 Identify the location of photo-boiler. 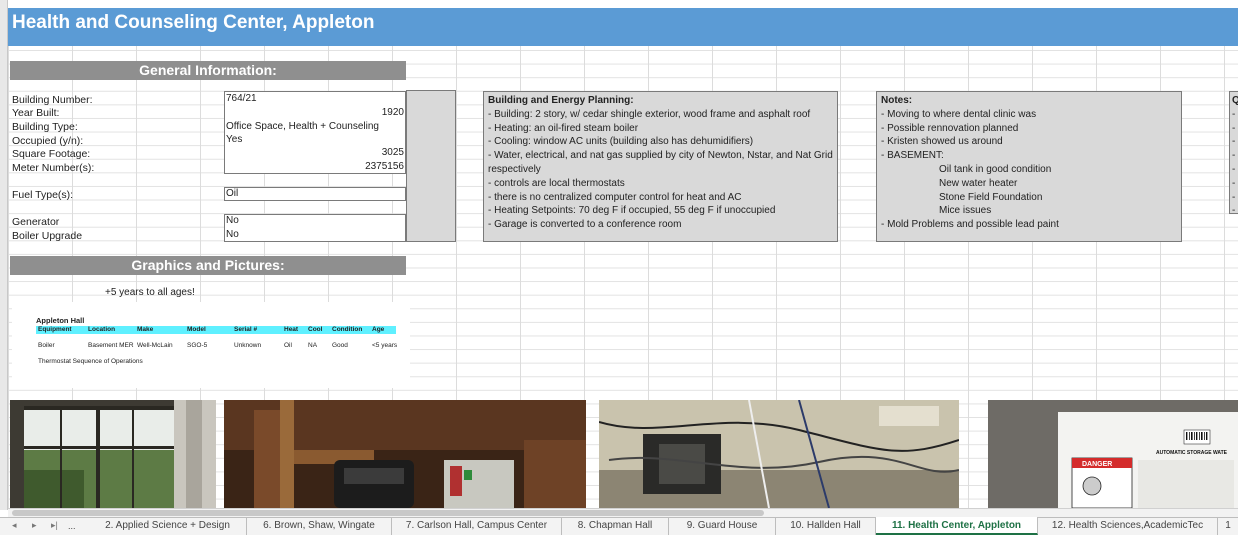
(405, 454).